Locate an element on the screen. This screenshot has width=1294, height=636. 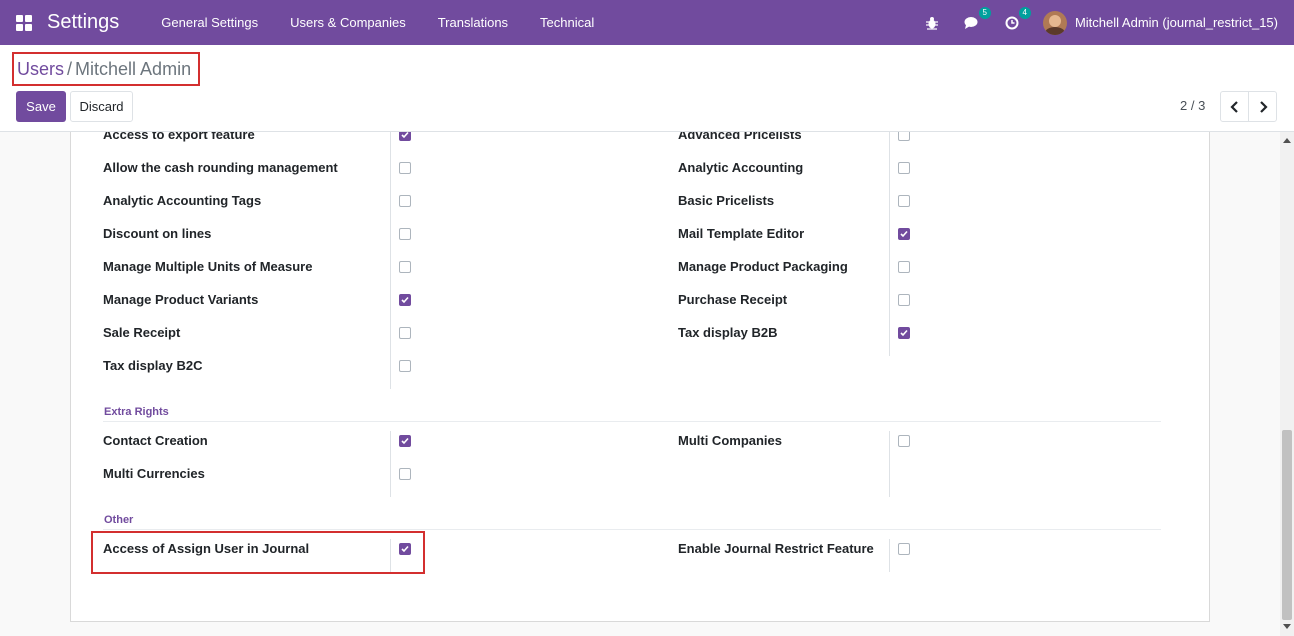
breadcrumb: Users / Mitchell Admin is located at coordinates (106, 69).